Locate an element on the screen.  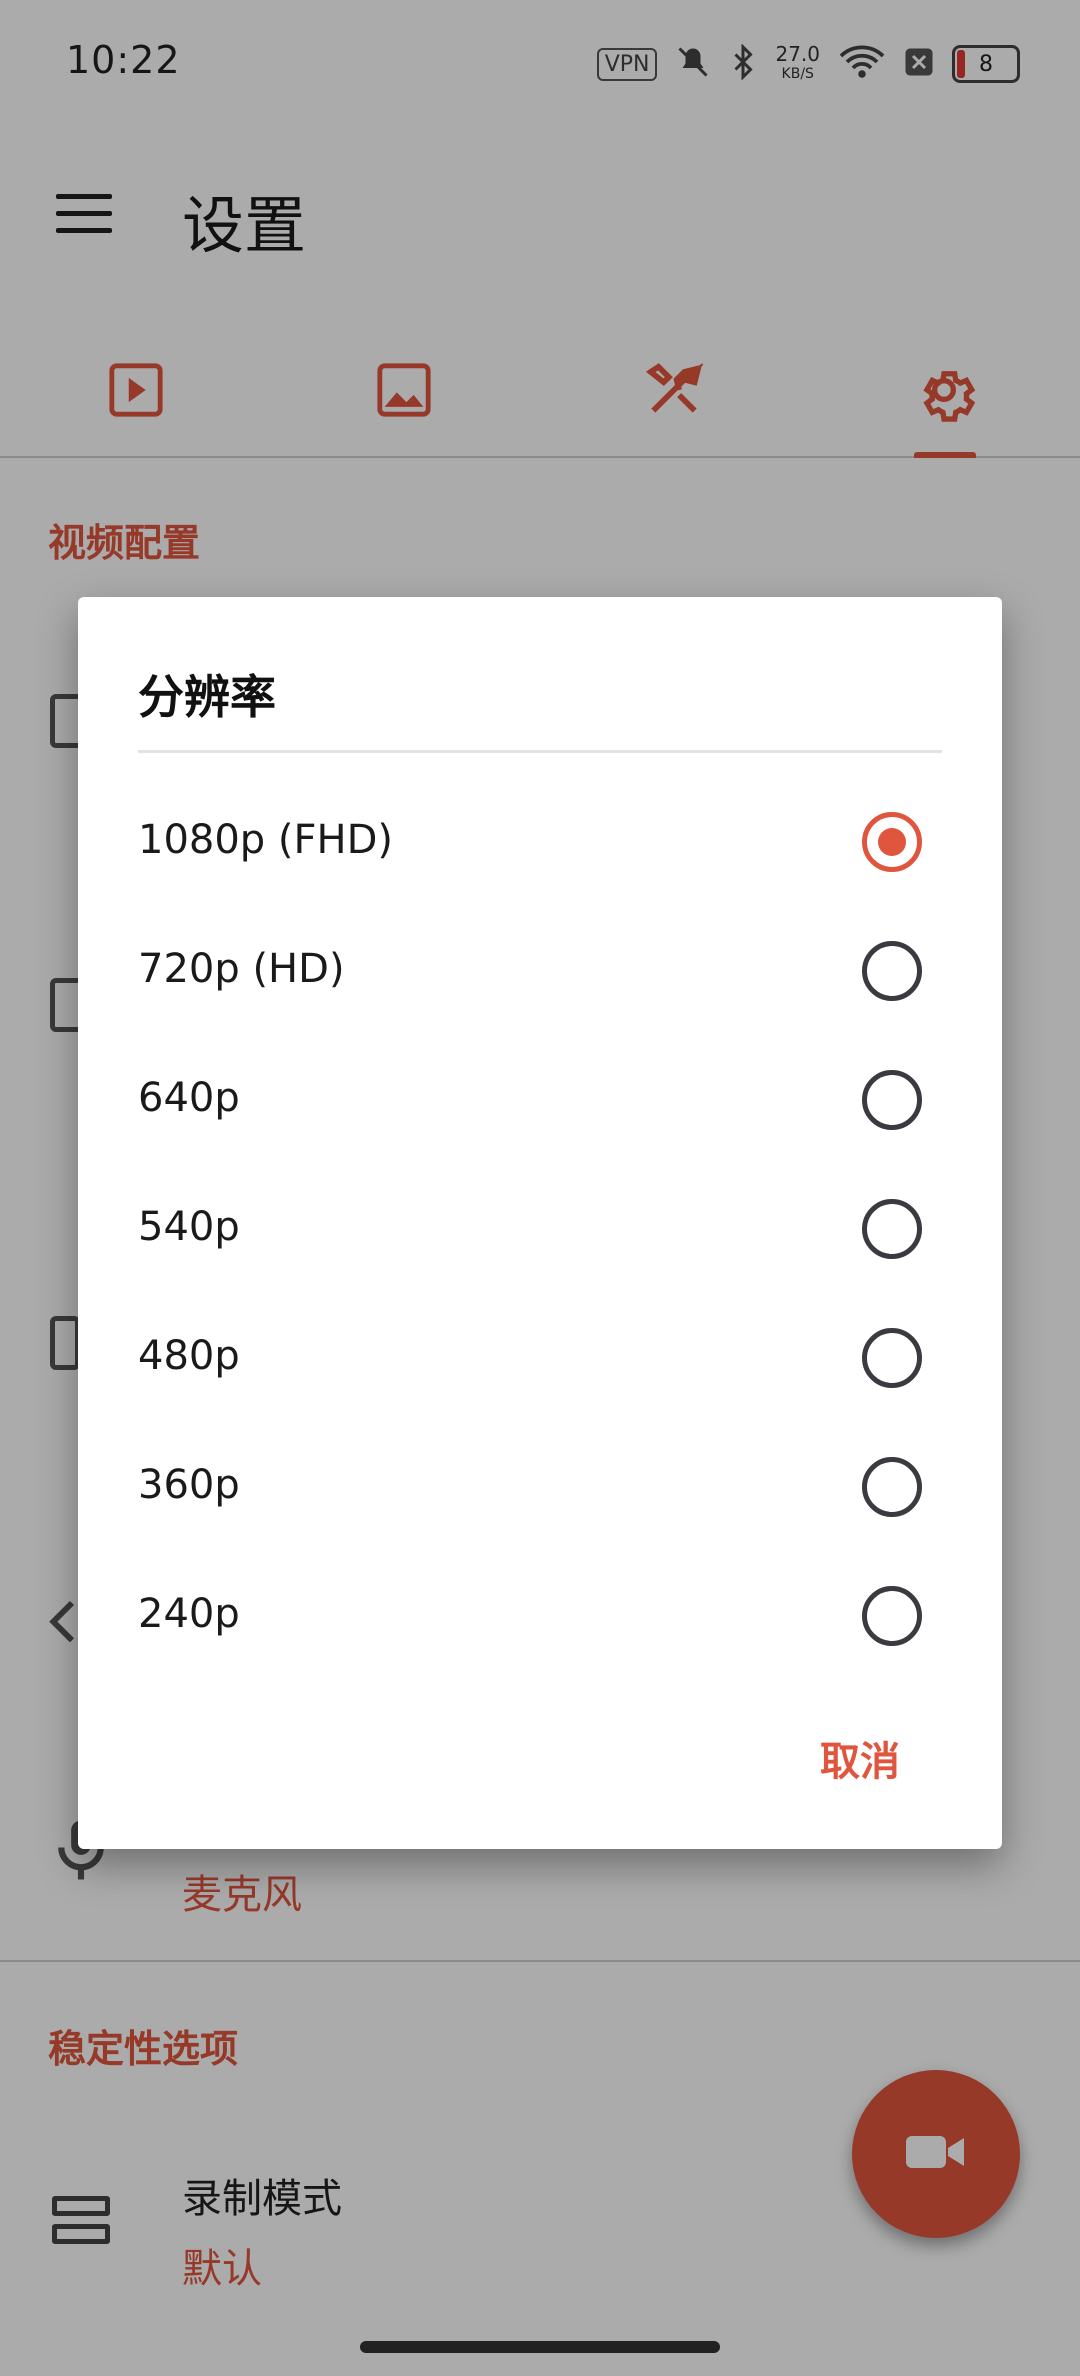
option-640p: 640p is located at coordinates (540, 1101).